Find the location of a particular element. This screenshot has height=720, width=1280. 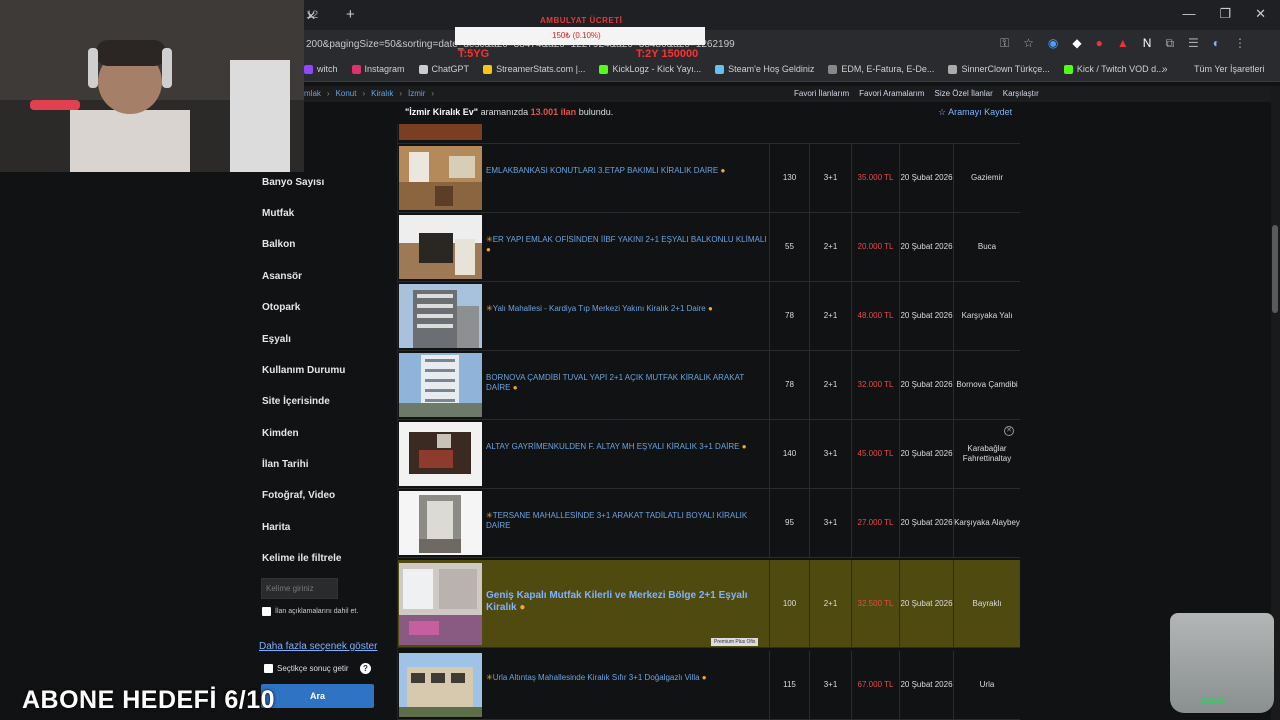

listing-price: 48.000 TL is located at coordinates (875, 316).